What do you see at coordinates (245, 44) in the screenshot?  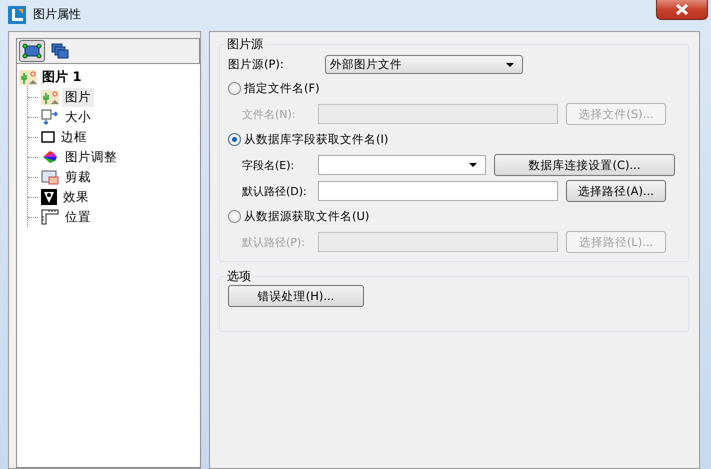 I see `group-title: 图片源` at bounding box center [245, 44].